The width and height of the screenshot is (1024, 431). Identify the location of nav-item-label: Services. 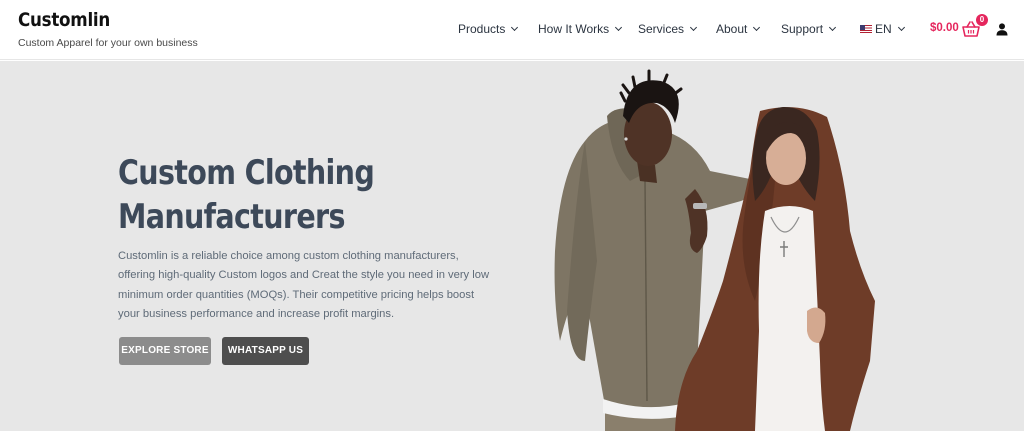
(661, 29).